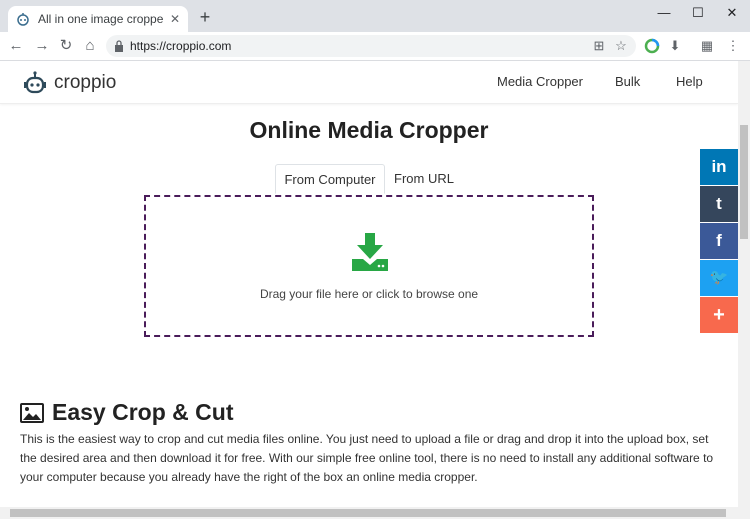 This screenshot has width=750, height=519. Describe the element at coordinates (35, 82) in the screenshot. I see `robot-logo-icon` at that location.